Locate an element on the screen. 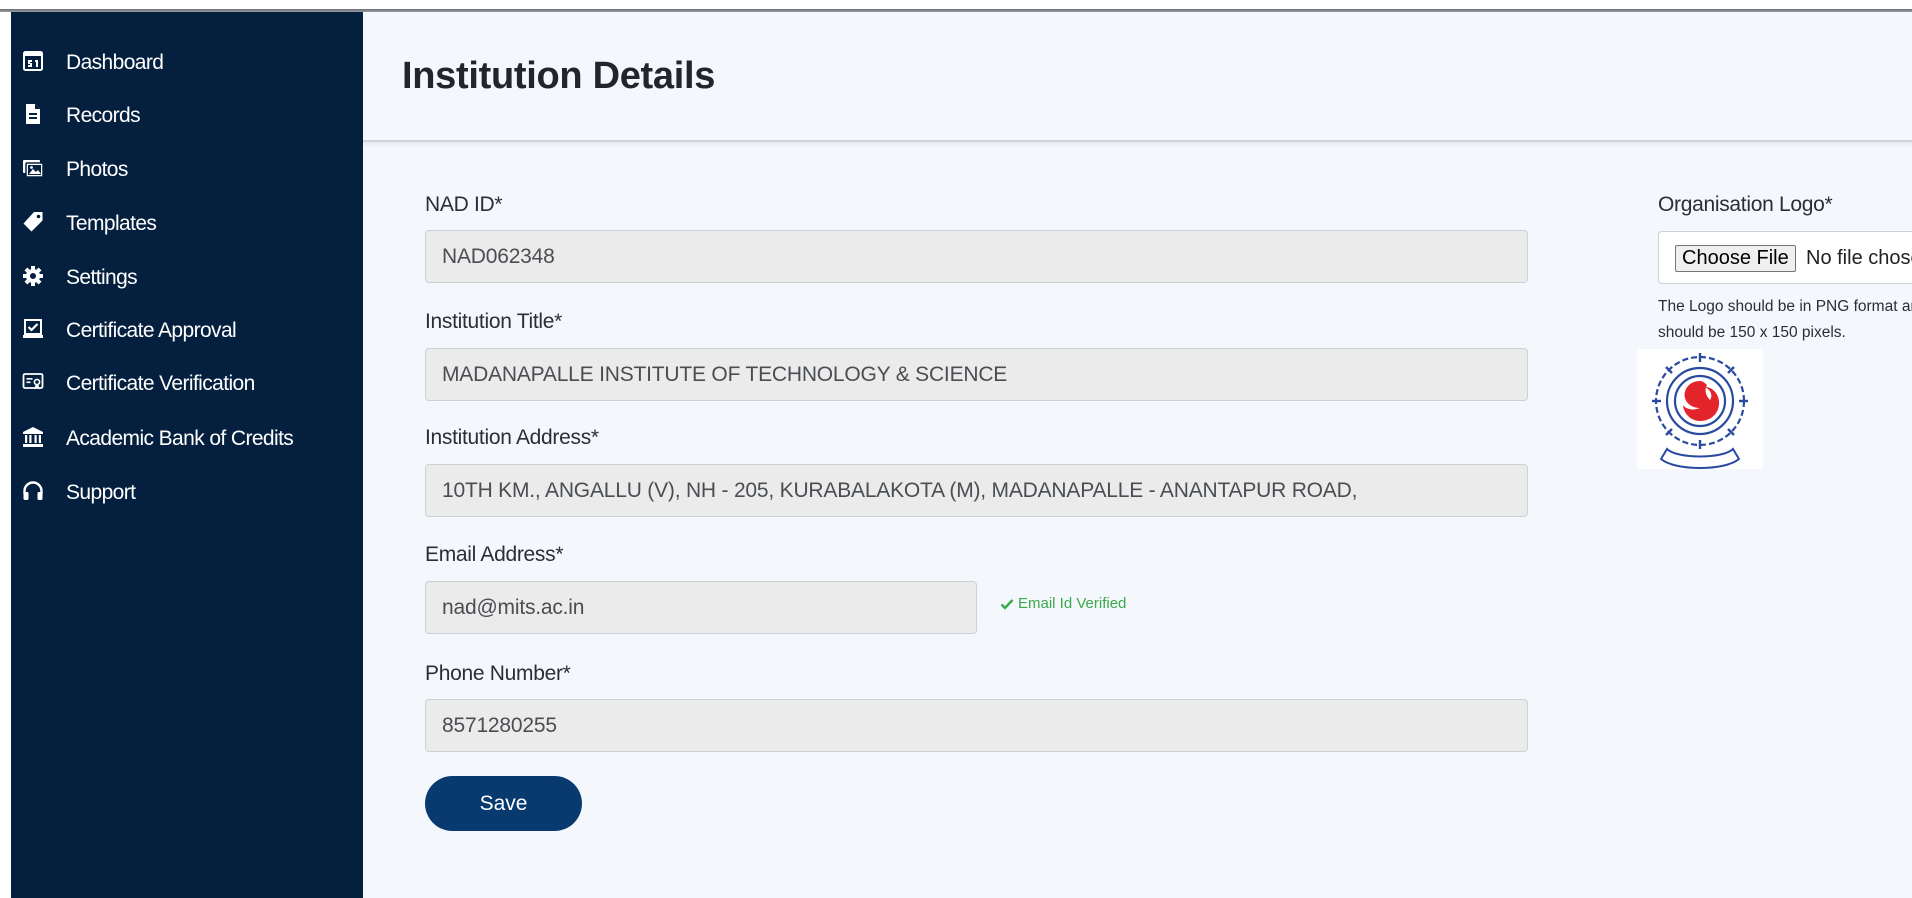 This screenshot has height=898, width=1912. email-verified-badge: Email Id Verified is located at coordinates (1063, 603).